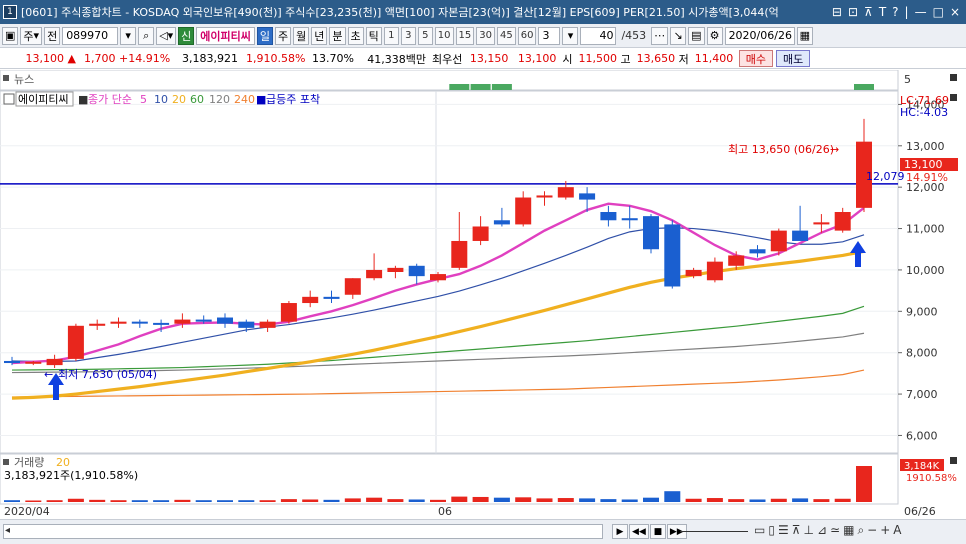  I want to click on dots-icon: ⋯, so click(660, 35).